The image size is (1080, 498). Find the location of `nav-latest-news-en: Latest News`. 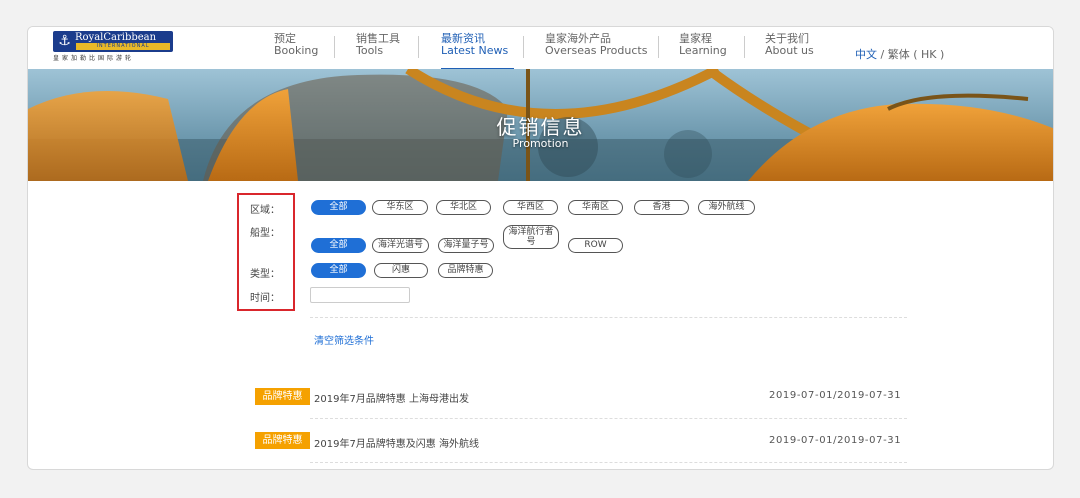

nav-latest-news-en: Latest News is located at coordinates (475, 50).